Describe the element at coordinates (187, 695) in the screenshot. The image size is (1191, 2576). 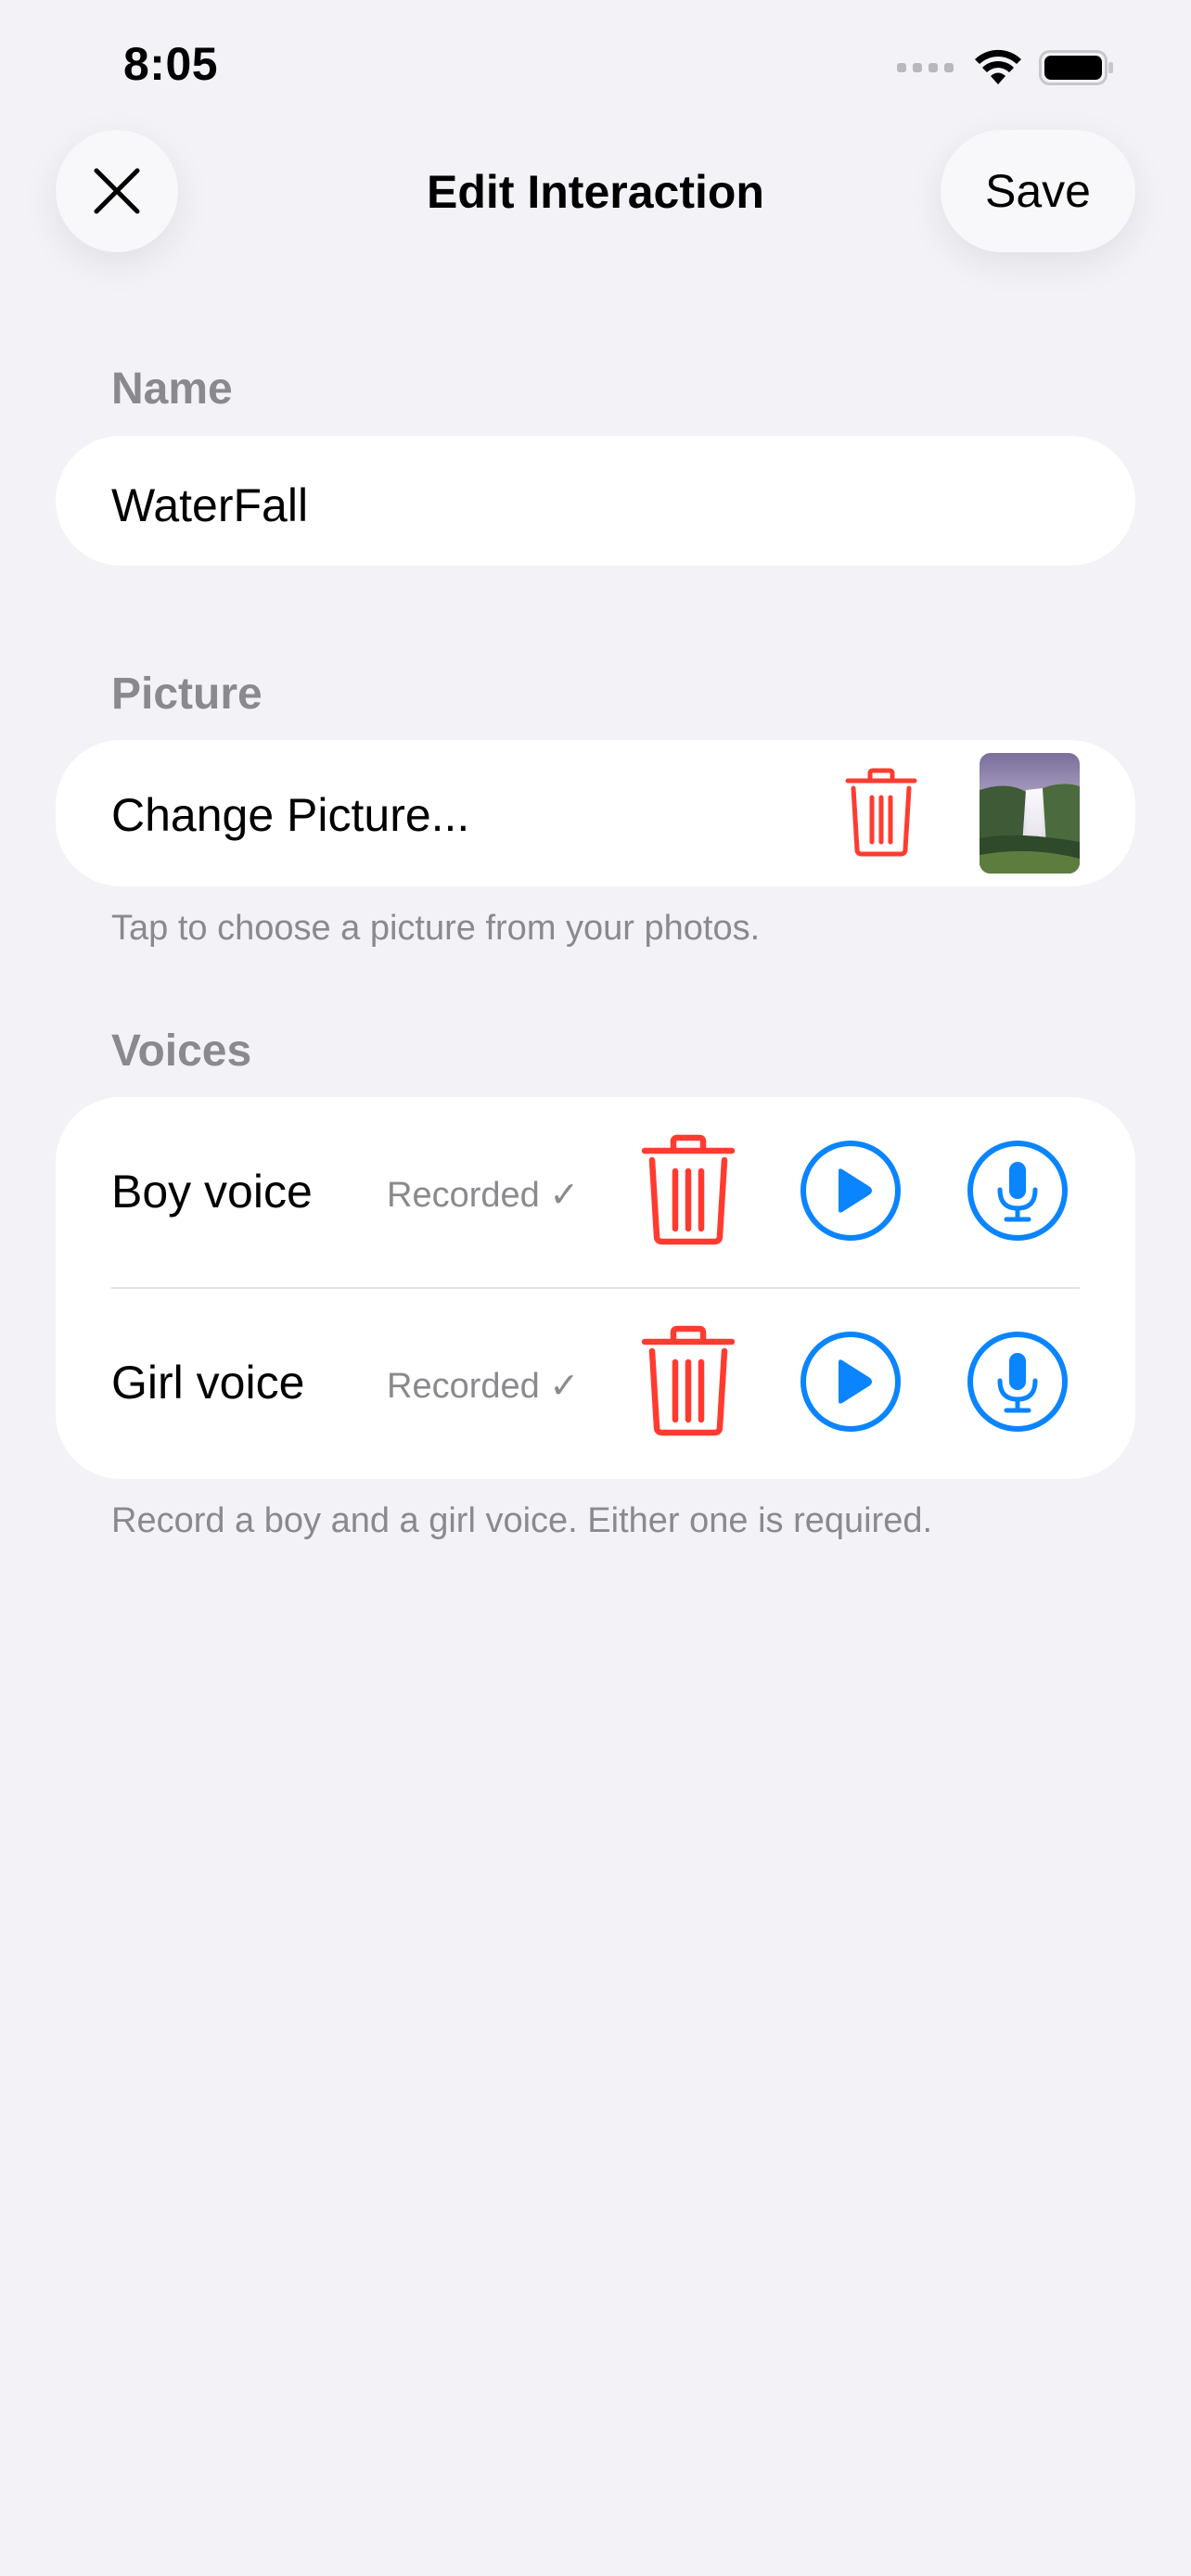
I see `picture-section-label: Picture` at that location.